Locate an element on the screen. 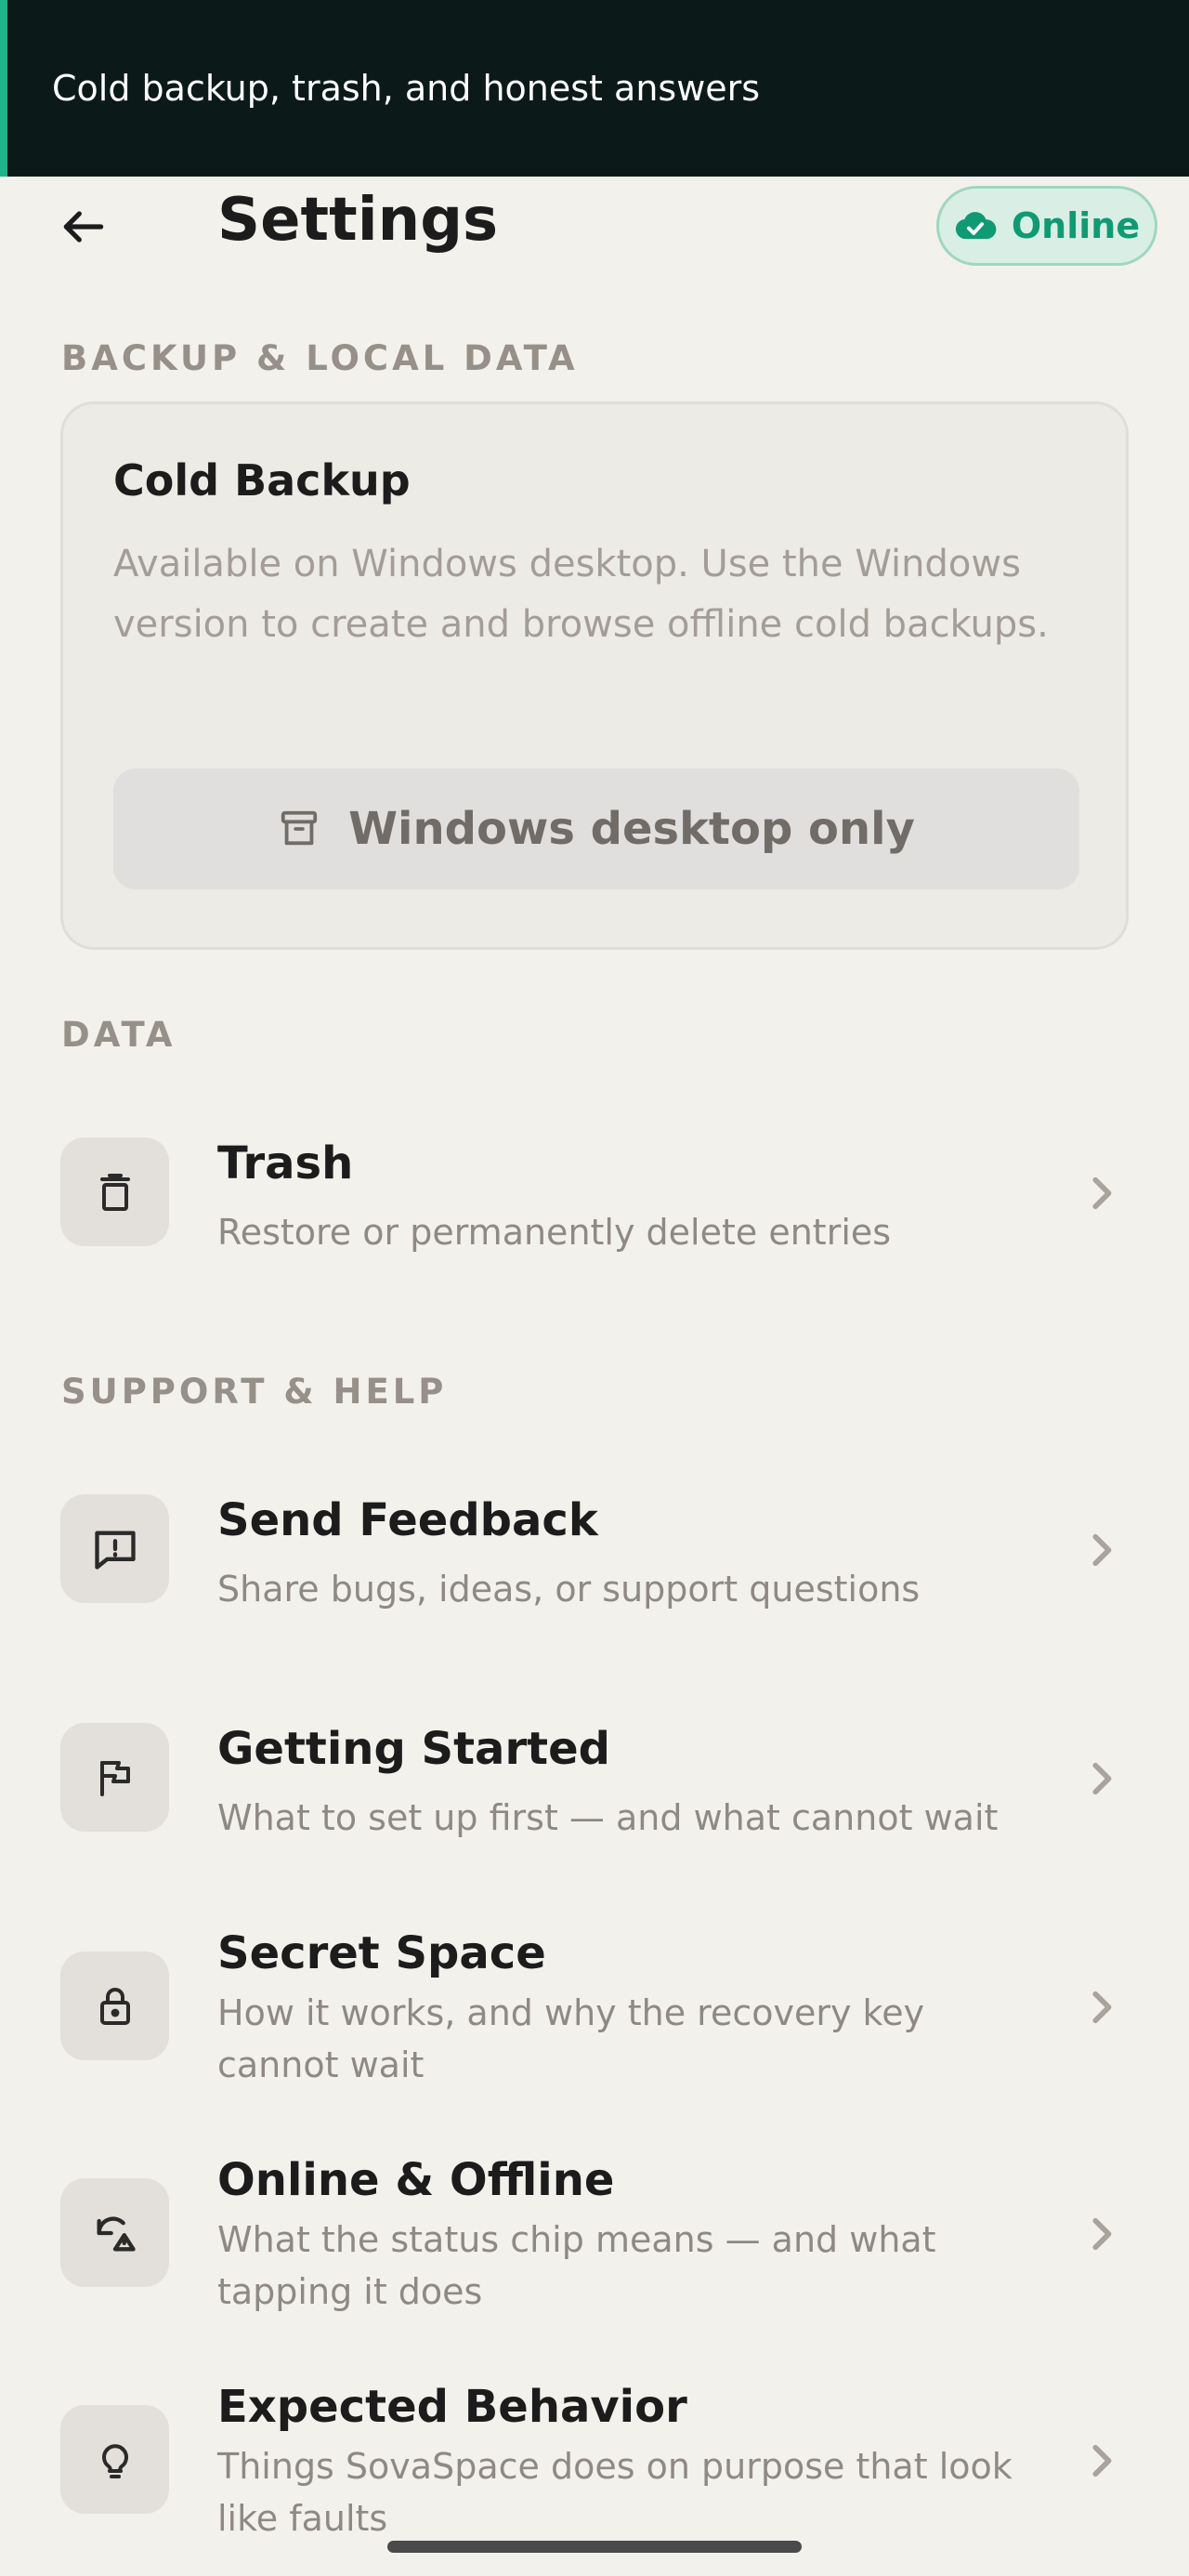 The width and height of the screenshot is (1189, 2576). lightbulb-icon-box is located at coordinates (114, 2459).